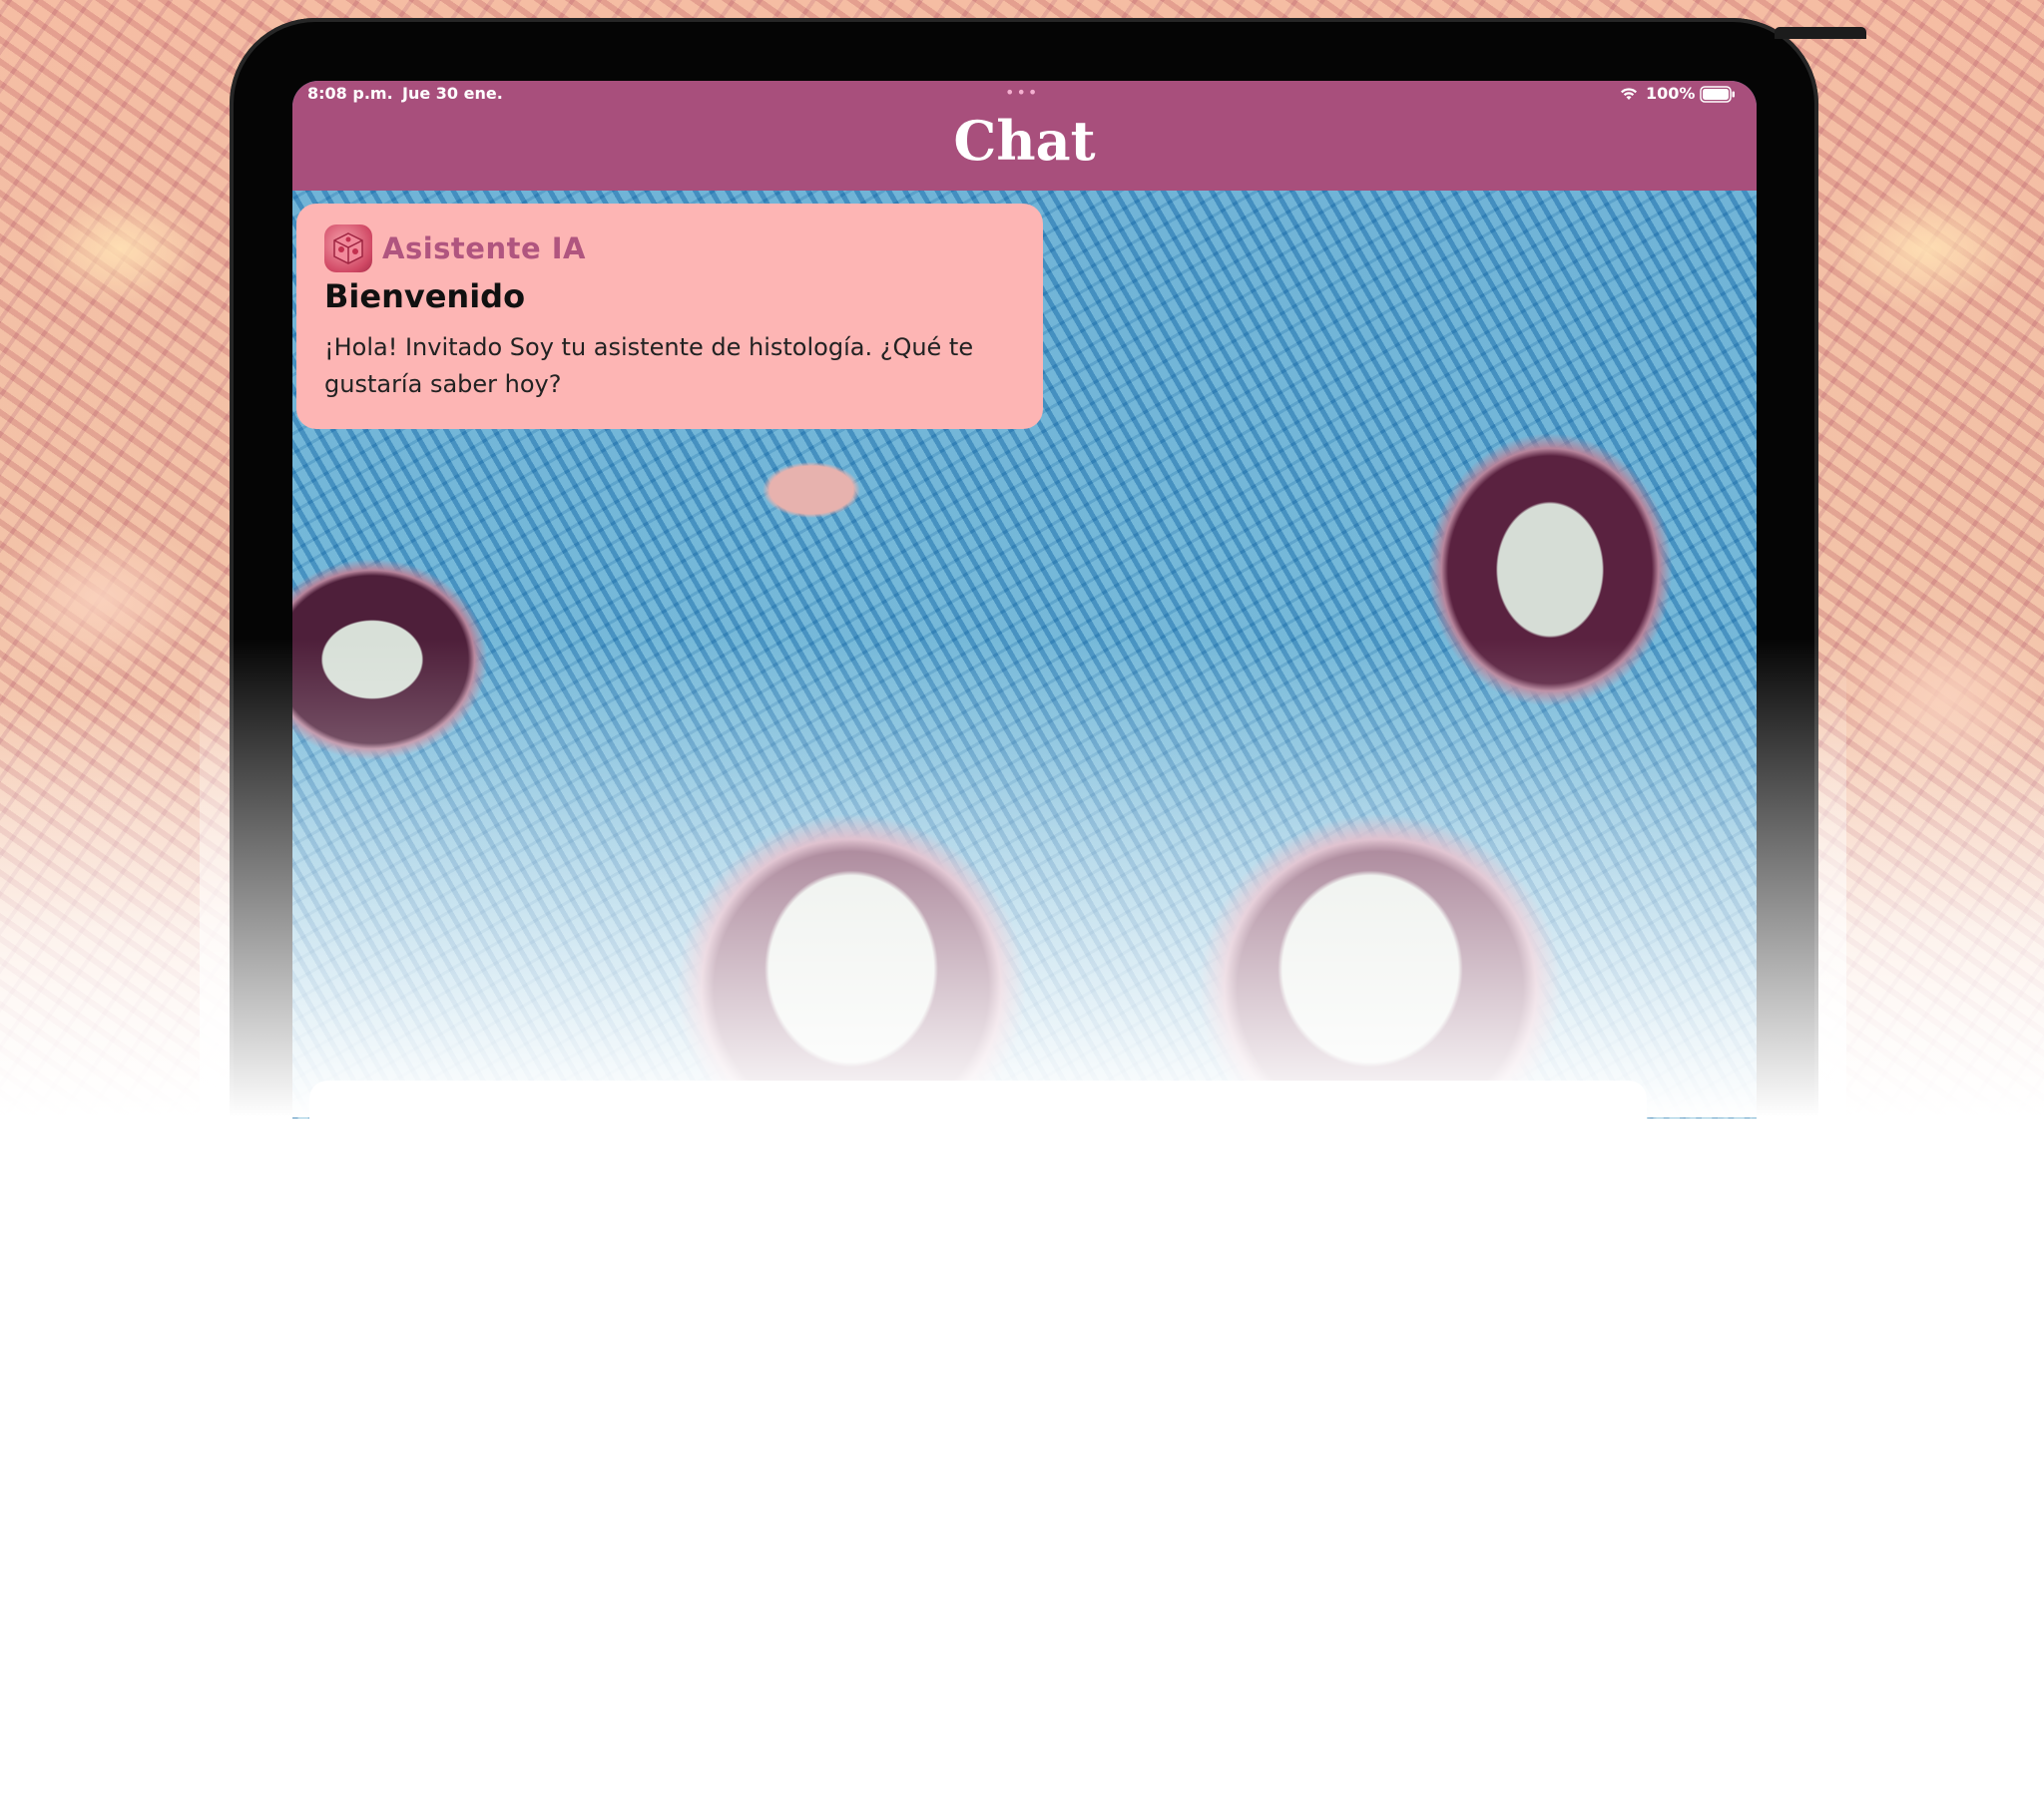  I want to click on top-button, so click(1820, 33).